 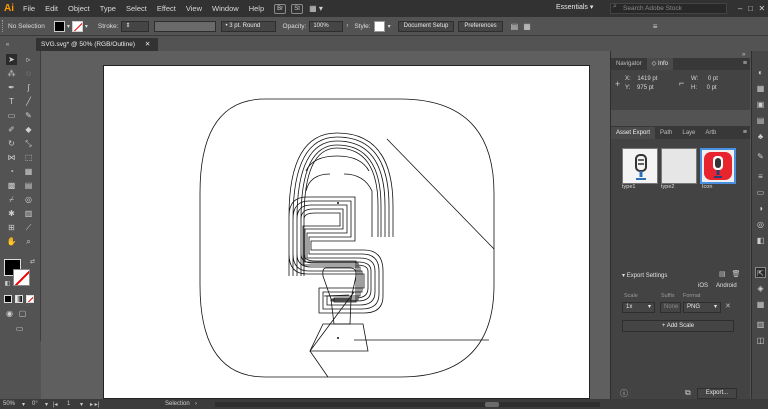 What do you see at coordinates (11, 129) in the screenshot?
I see `shaper-tool-icon: ✐` at bounding box center [11, 129].